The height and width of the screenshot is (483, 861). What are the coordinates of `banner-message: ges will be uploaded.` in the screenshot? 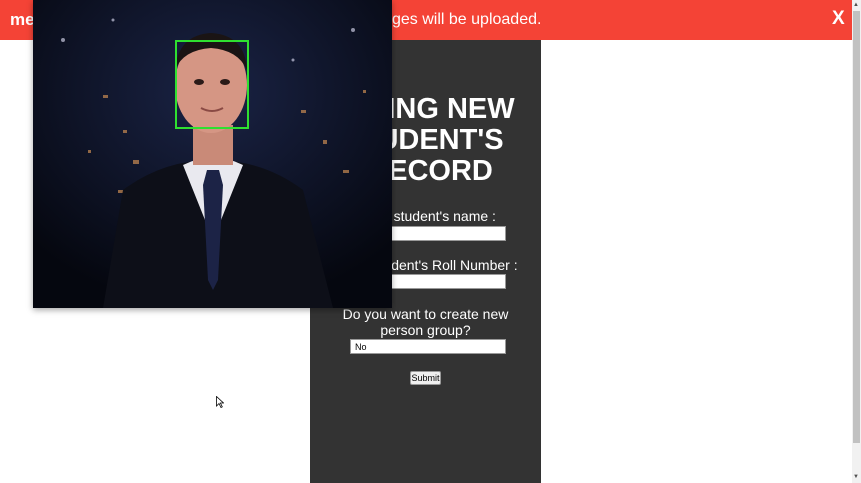 It's located at (467, 19).